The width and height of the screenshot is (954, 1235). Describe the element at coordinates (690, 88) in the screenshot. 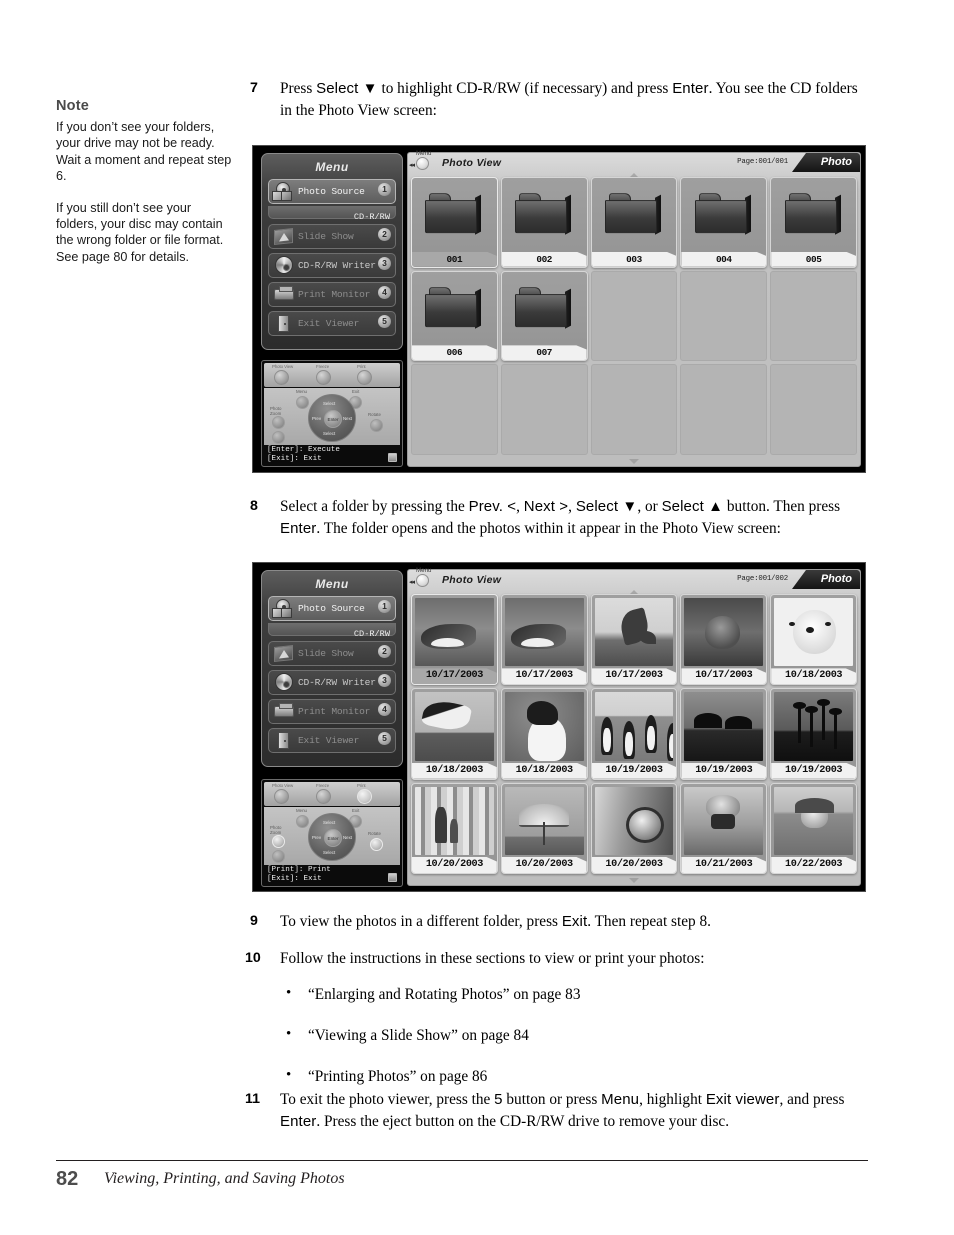

I see `ui-enter-label: Enter` at that location.